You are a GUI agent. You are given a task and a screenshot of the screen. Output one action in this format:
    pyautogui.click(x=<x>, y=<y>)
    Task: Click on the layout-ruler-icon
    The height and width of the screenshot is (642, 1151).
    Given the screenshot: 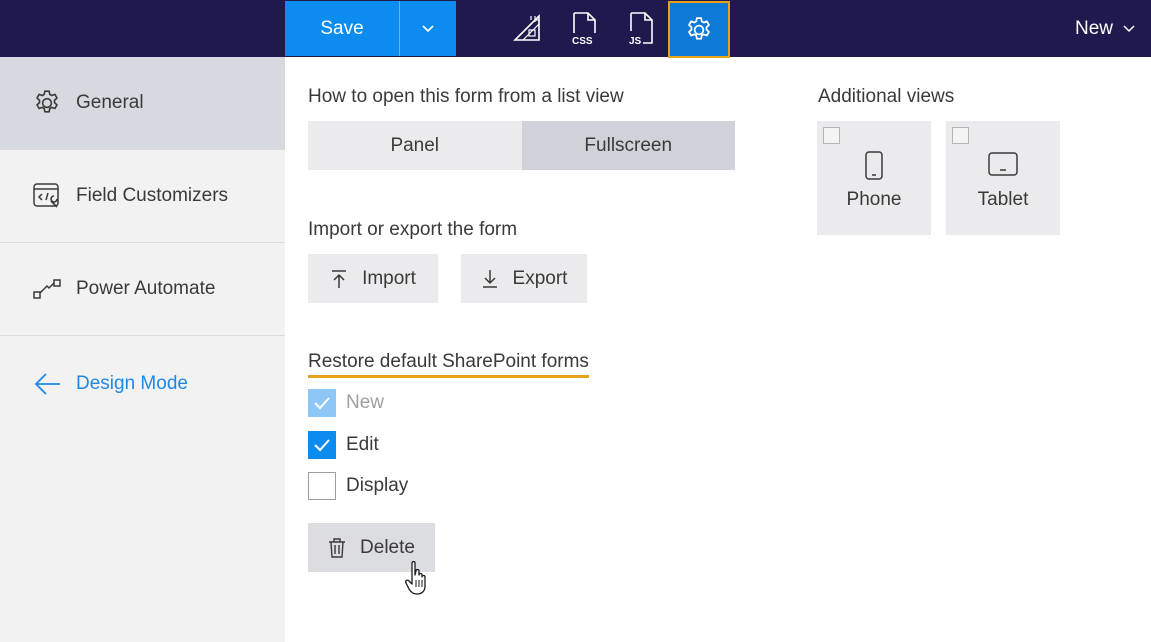 What is the action you would take?
    pyautogui.click(x=526, y=27)
    